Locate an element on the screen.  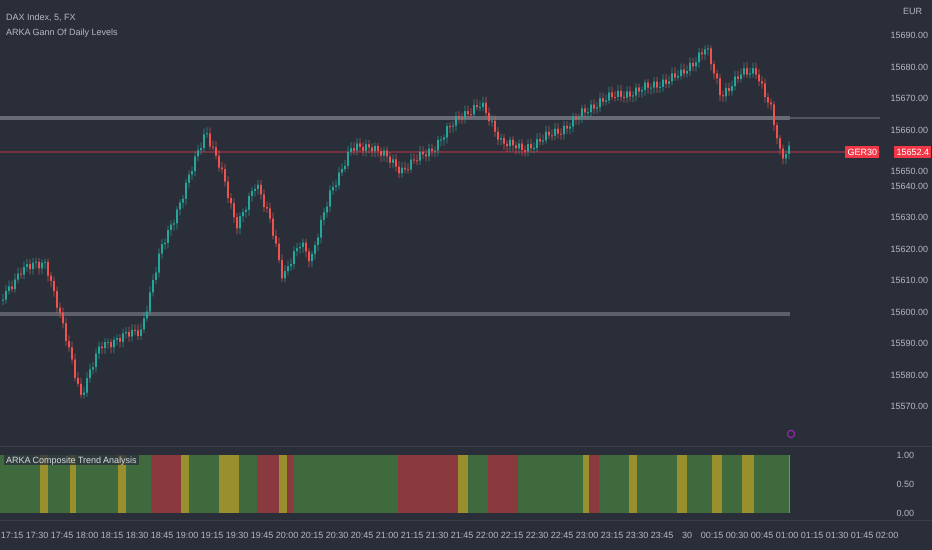
price-tick: 15590.00 is located at coordinates (909, 343).